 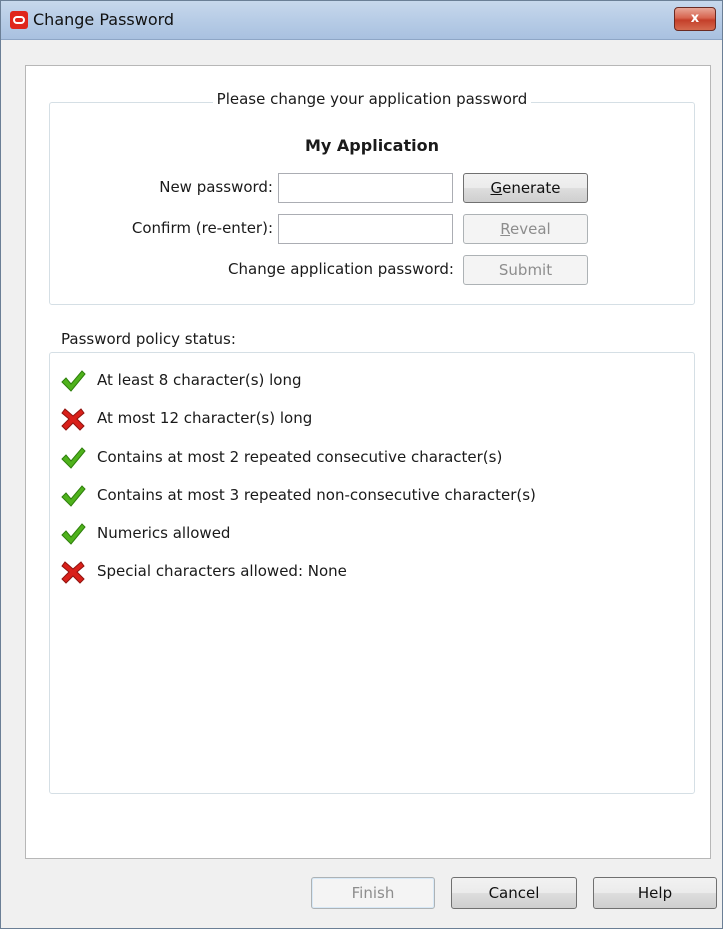 I want to click on change-password-label: Change application password:, so click(x=341, y=269).